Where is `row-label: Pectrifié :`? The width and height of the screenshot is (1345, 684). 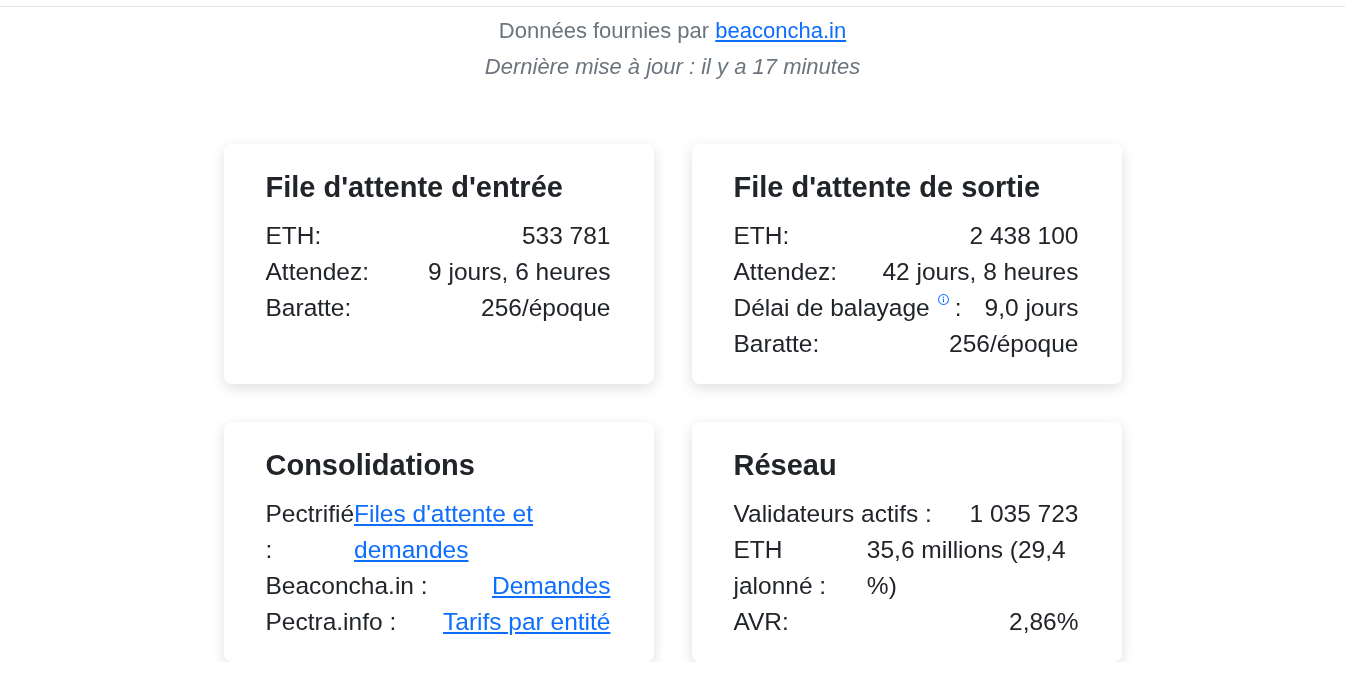 row-label: Pectrifié : is located at coordinates (309, 532).